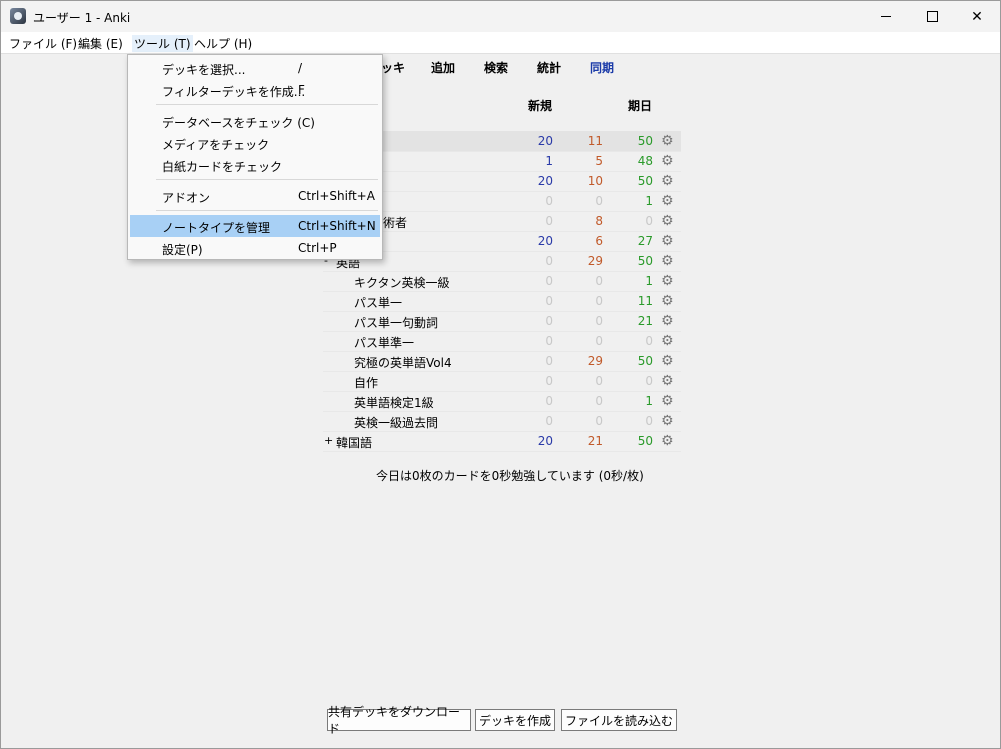 Image resolution: width=1001 pixels, height=749 pixels. What do you see at coordinates (378, 302) in the screenshot?
I see `deck-name: パス単一` at bounding box center [378, 302].